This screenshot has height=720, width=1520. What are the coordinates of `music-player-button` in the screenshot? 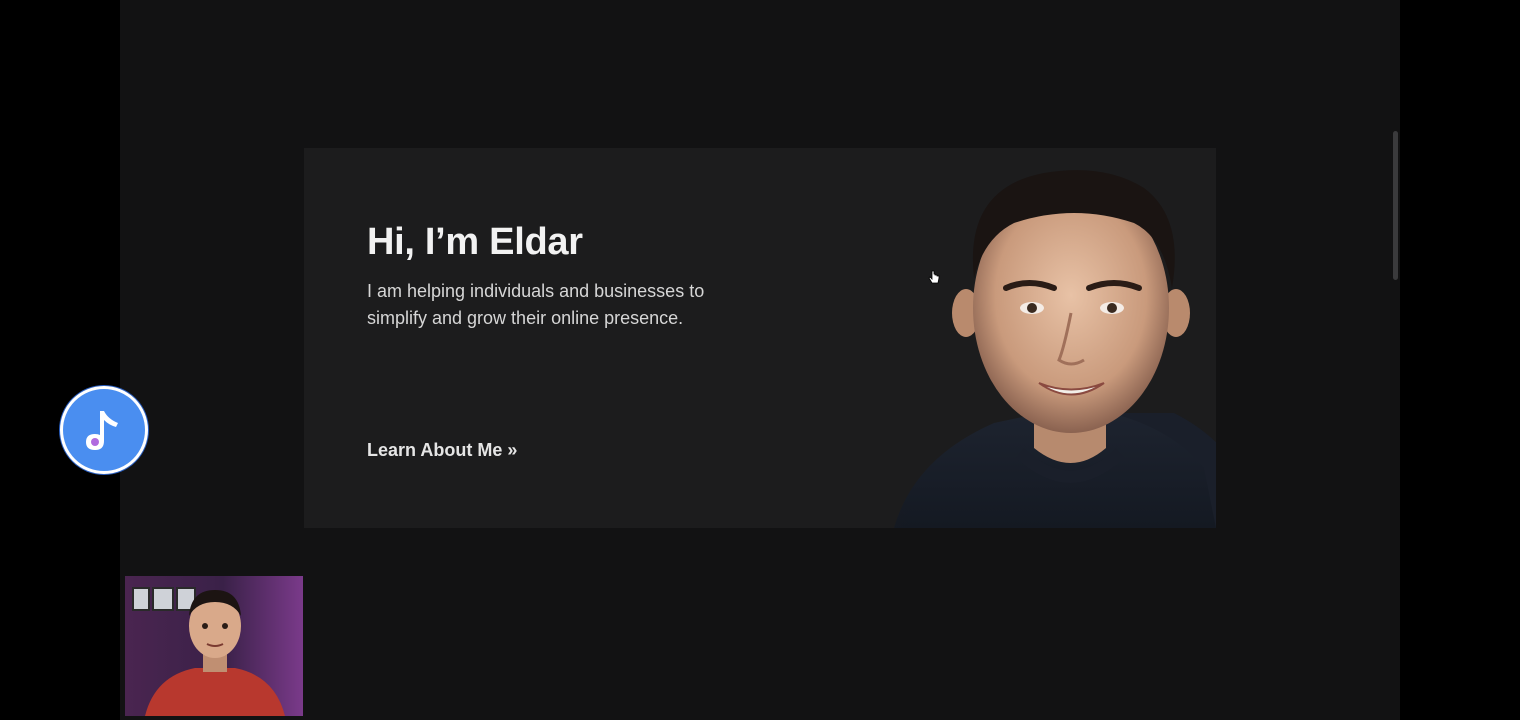 It's located at (104, 430).